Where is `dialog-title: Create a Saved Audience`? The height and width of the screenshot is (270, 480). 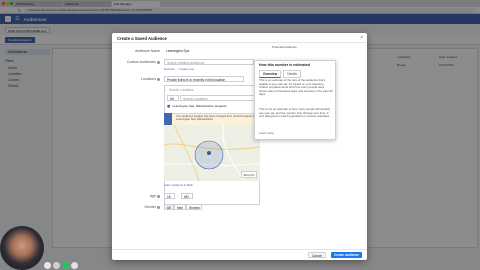 dialog-title: Create a Saved Audience is located at coordinates (239, 38).